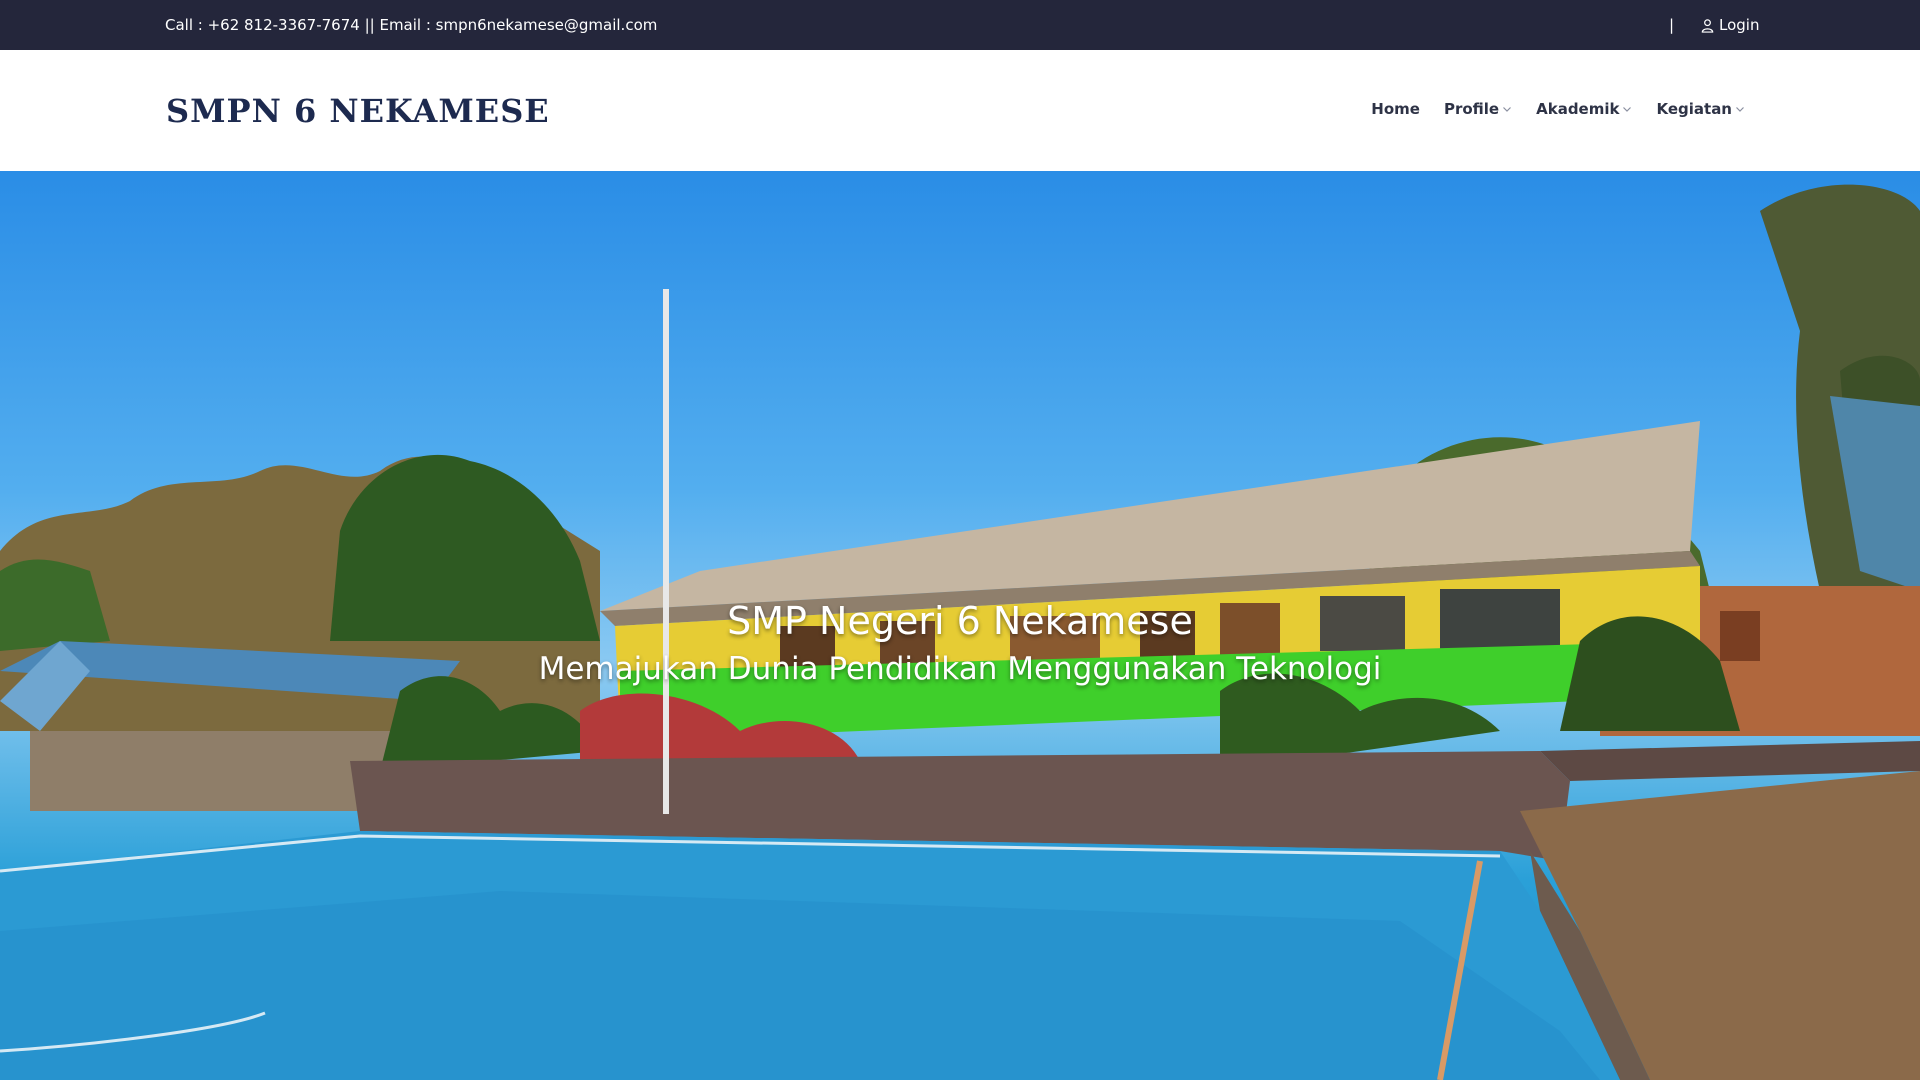 Image resolution: width=1920 pixels, height=1080 pixels. I want to click on nav-profile-label: Profile, so click(1471, 109).